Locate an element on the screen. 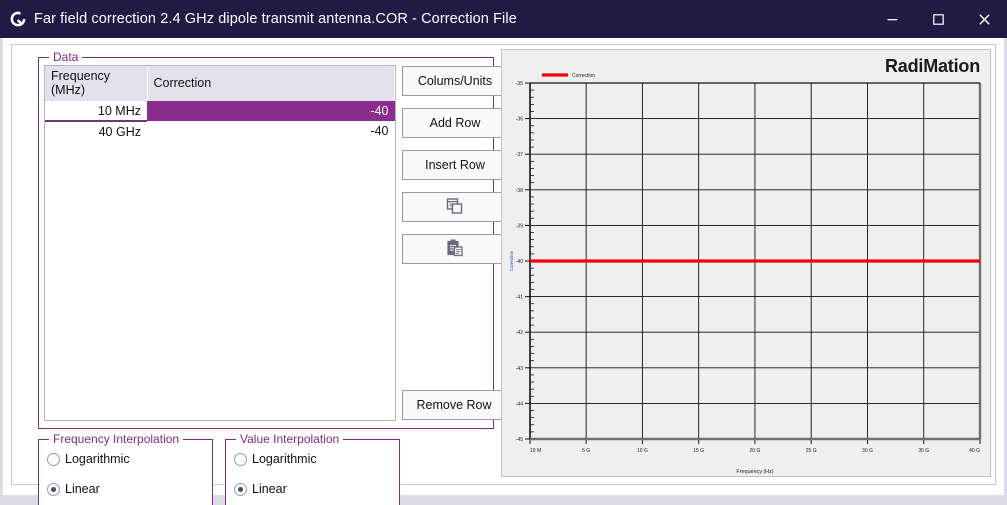  column-header-frequency: Frequency (MHz) is located at coordinates (96, 83).